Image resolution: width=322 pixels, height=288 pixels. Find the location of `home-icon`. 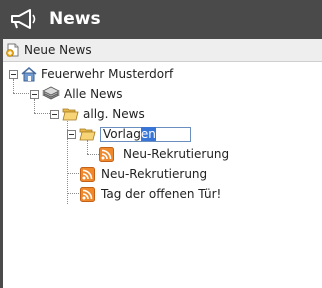

home-icon is located at coordinates (29, 74).